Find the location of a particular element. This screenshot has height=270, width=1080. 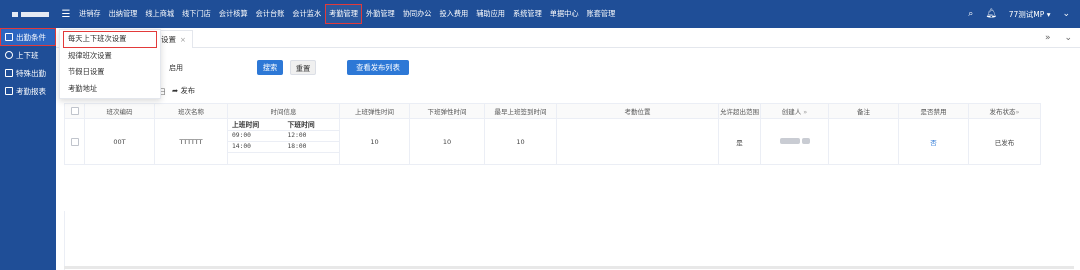

cell-creator is located at coordinates (794, 141).